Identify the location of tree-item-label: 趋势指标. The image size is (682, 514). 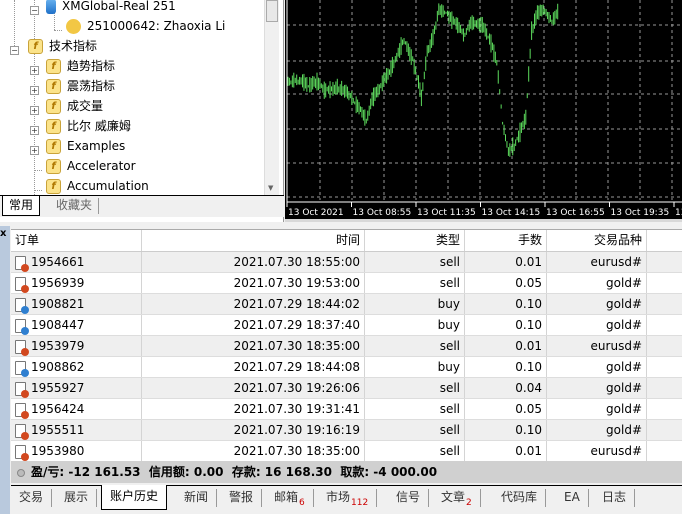
(91, 66).